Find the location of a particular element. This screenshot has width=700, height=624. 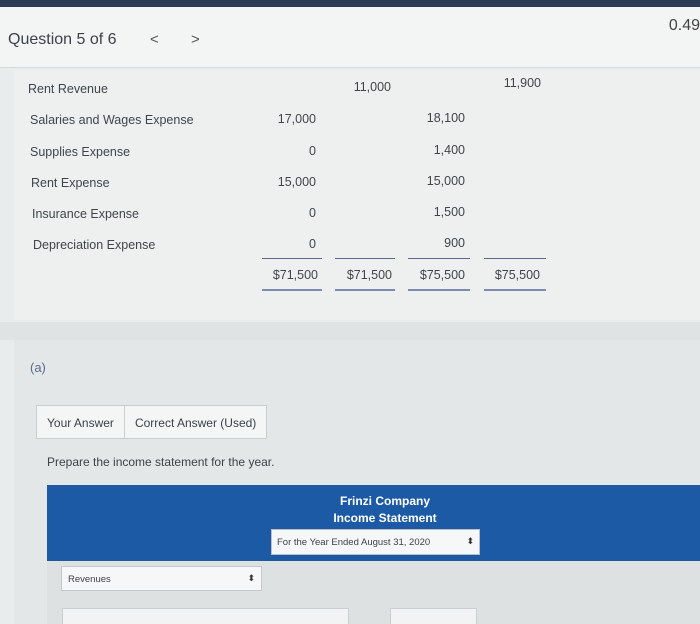

statement-title: Income Statement is located at coordinates (385, 518).